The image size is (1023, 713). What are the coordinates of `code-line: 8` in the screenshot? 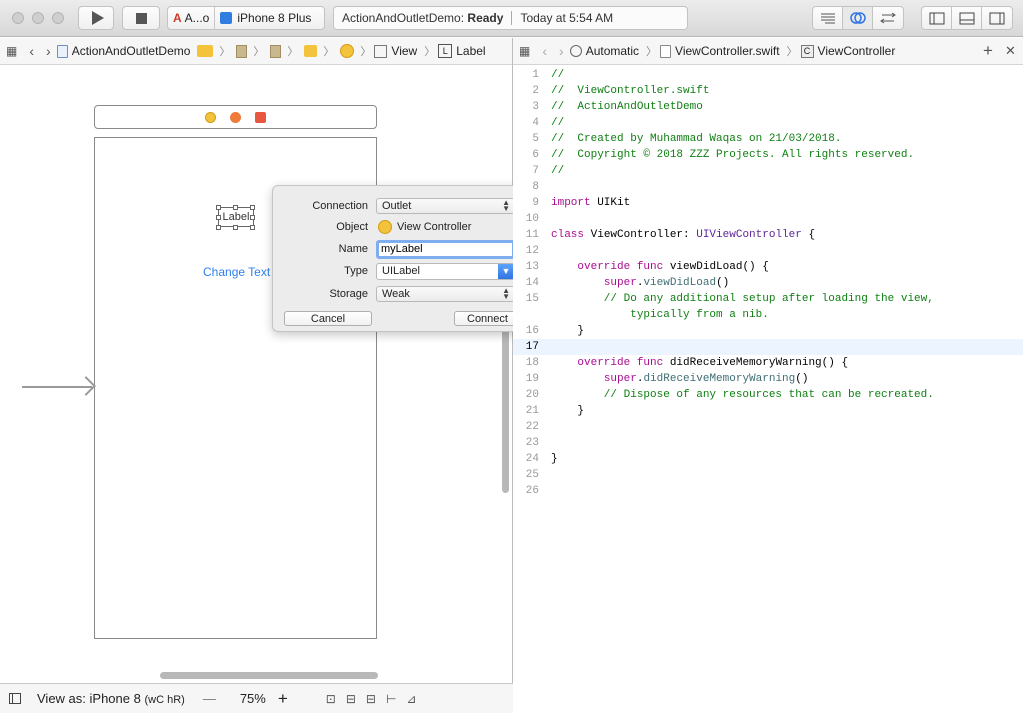 It's located at (768, 187).